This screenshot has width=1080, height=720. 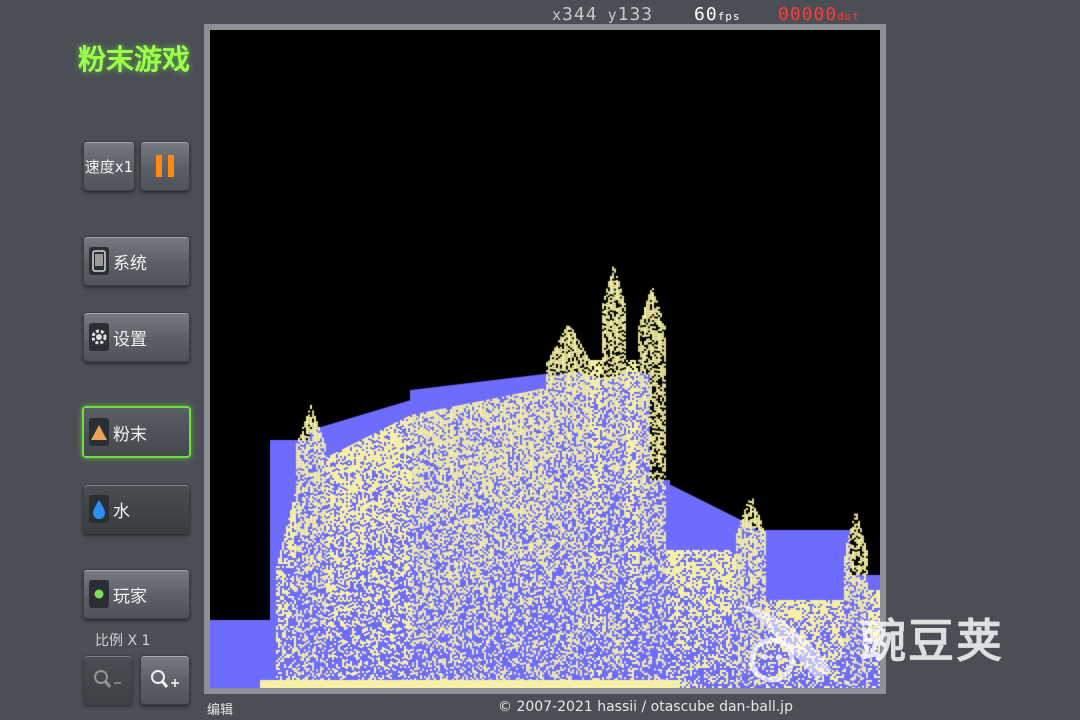 What do you see at coordinates (932, 641) in the screenshot?
I see `watermark-text: 豌豆荚` at bounding box center [932, 641].